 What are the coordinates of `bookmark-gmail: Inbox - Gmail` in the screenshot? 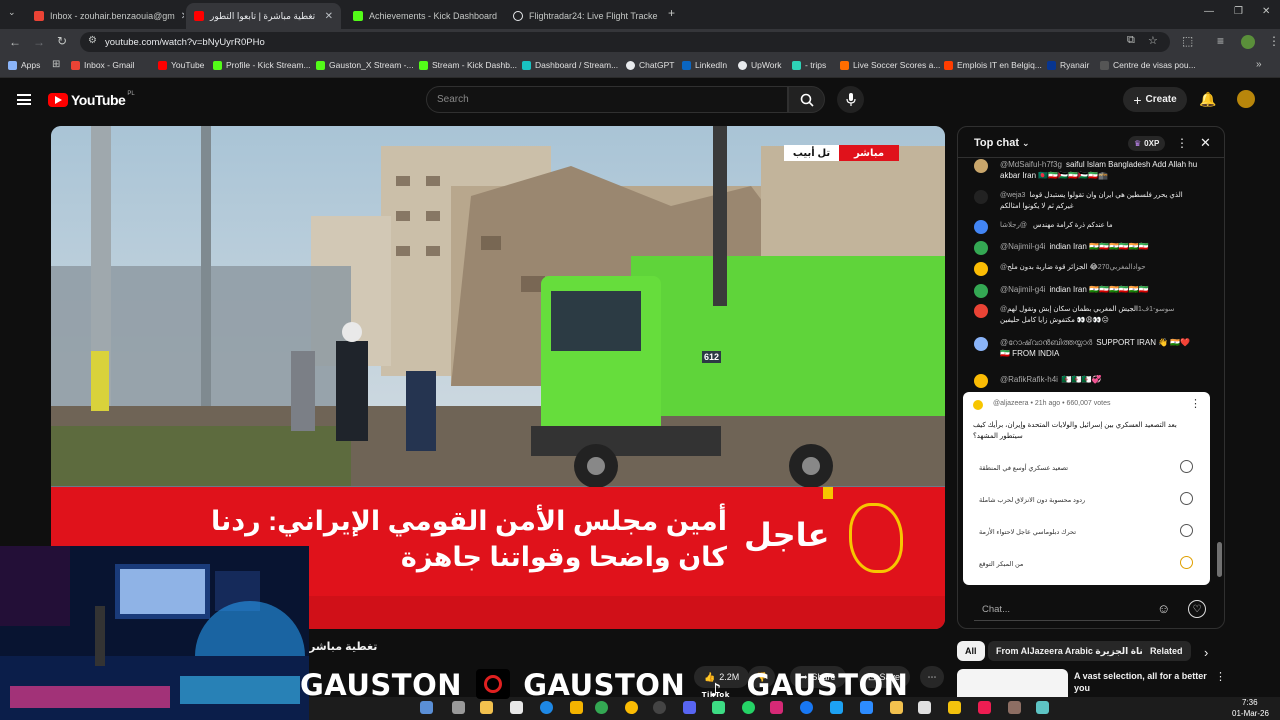 It's located at (103, 65).